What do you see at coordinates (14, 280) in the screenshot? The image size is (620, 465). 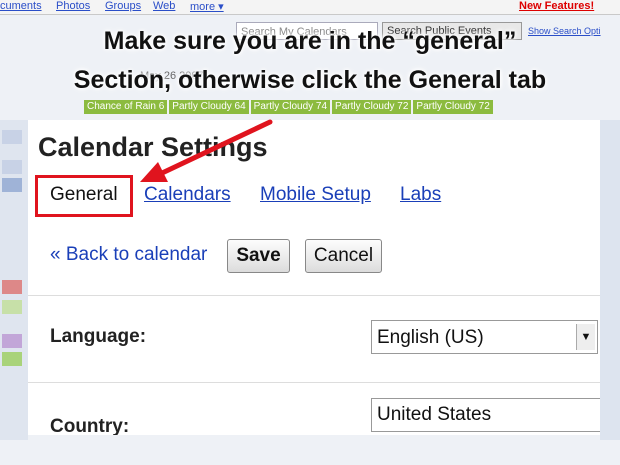 I see `mini-calendar-sidebar` at bounding box center [14, 280].